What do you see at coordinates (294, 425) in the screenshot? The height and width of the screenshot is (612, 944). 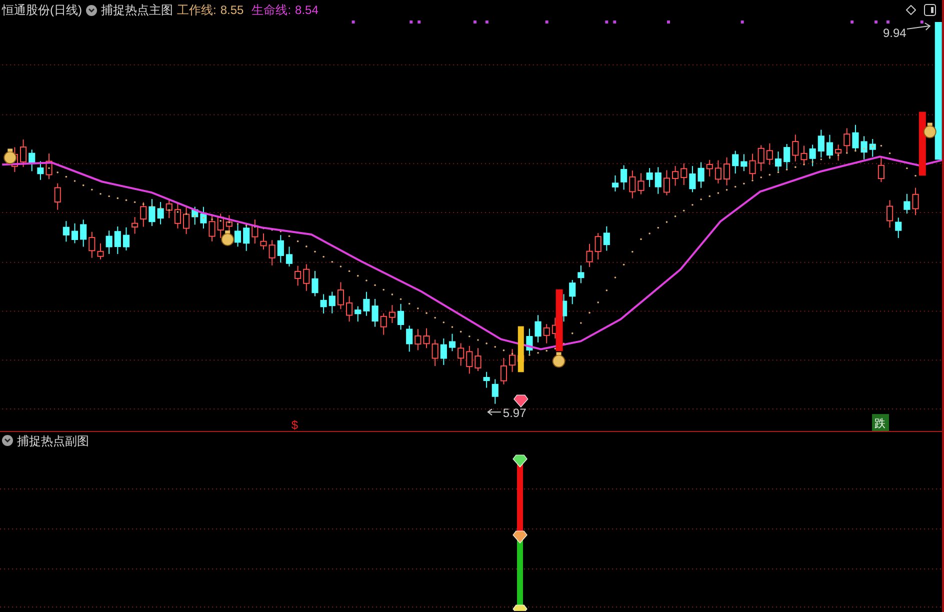 I see `signal-mark: $` at bounding box center [294, 425].